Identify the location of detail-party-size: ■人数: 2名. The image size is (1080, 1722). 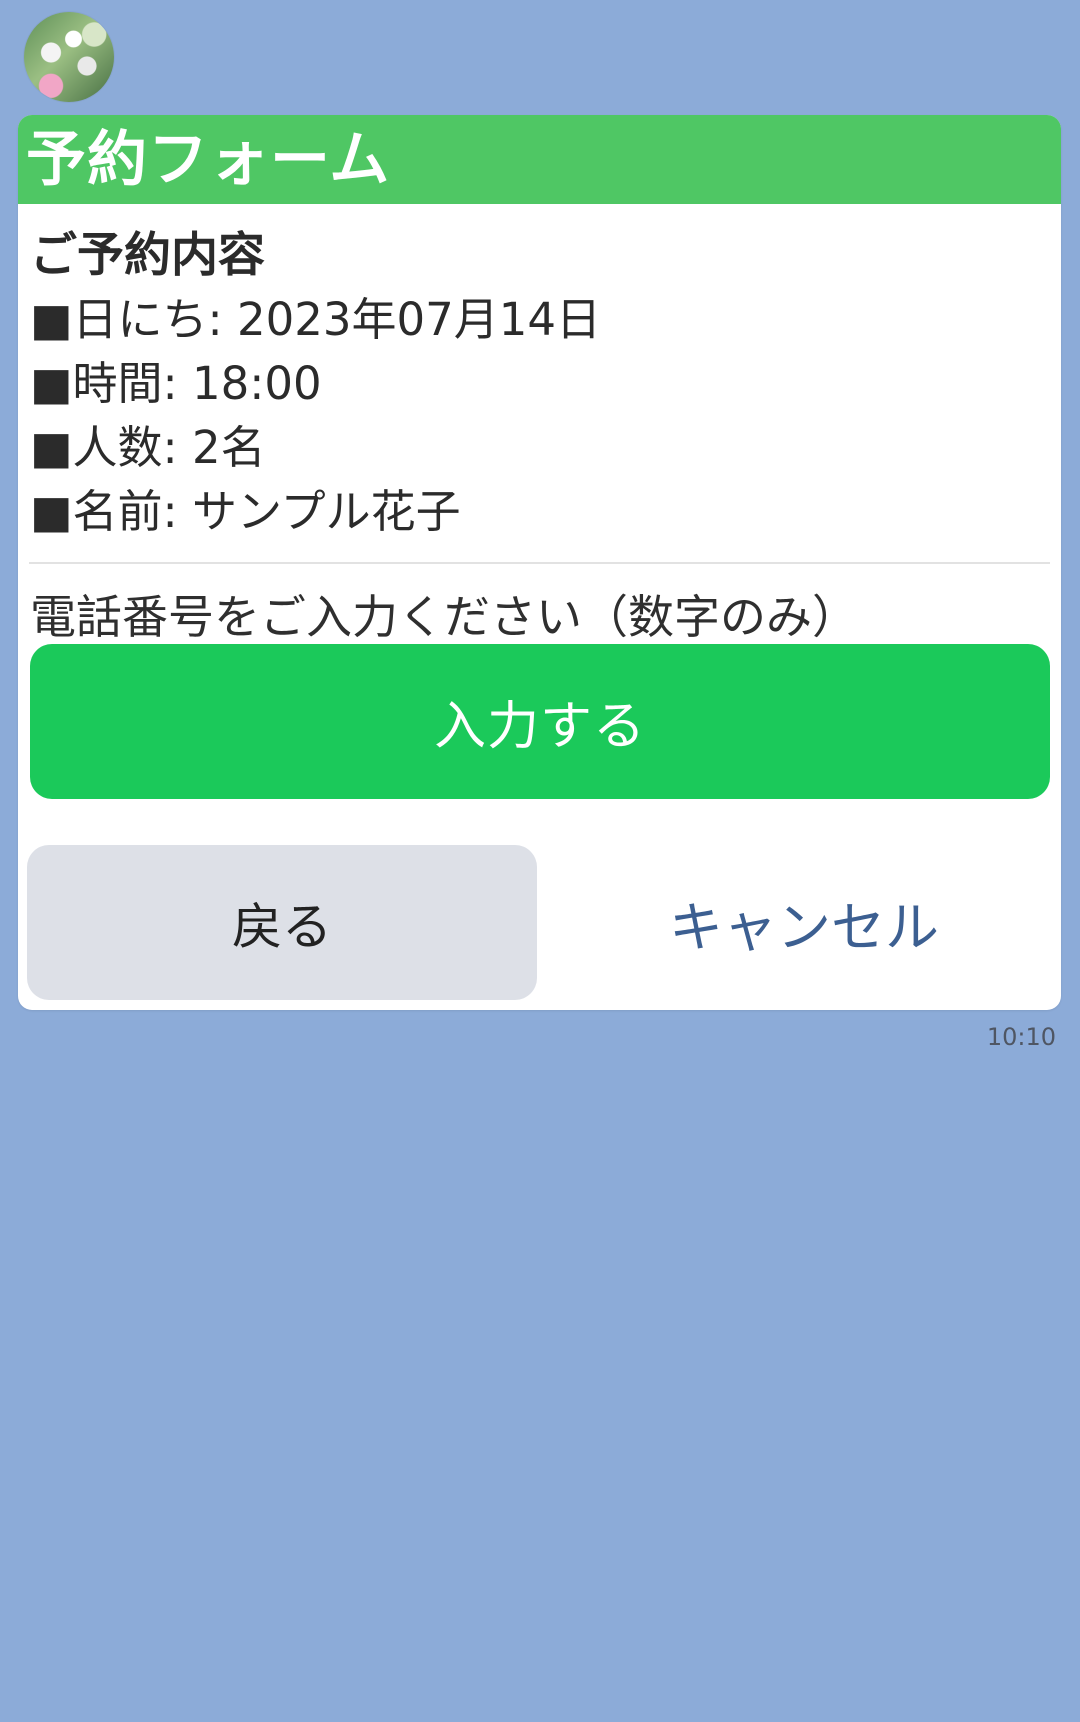
(148, 447).